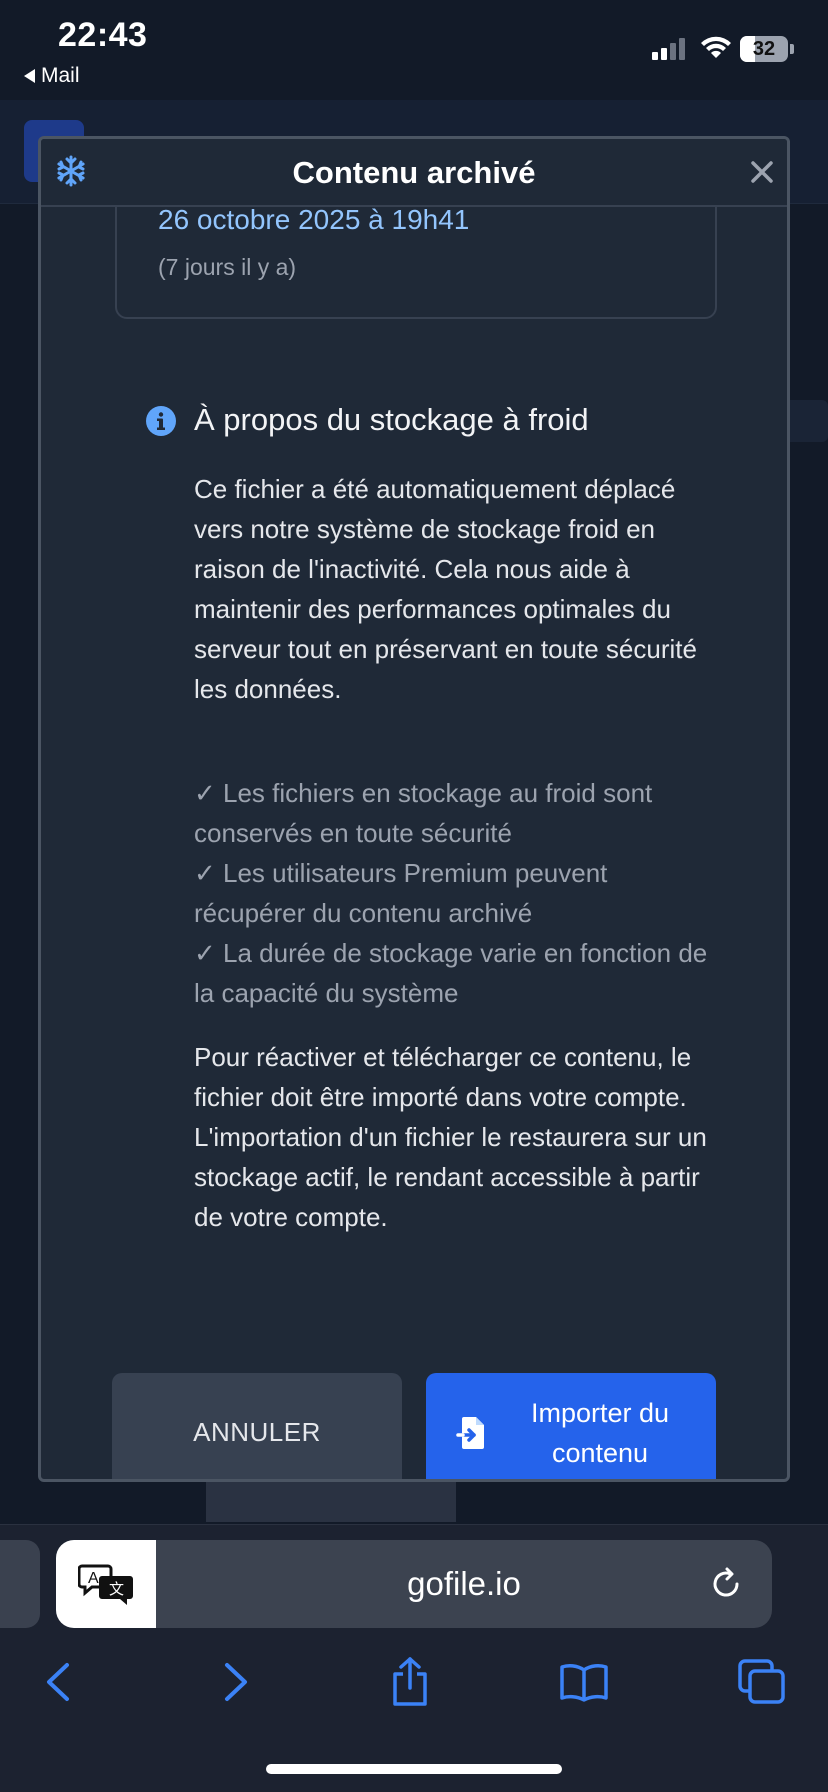  I want to click on share-button, so click(410, 1682).